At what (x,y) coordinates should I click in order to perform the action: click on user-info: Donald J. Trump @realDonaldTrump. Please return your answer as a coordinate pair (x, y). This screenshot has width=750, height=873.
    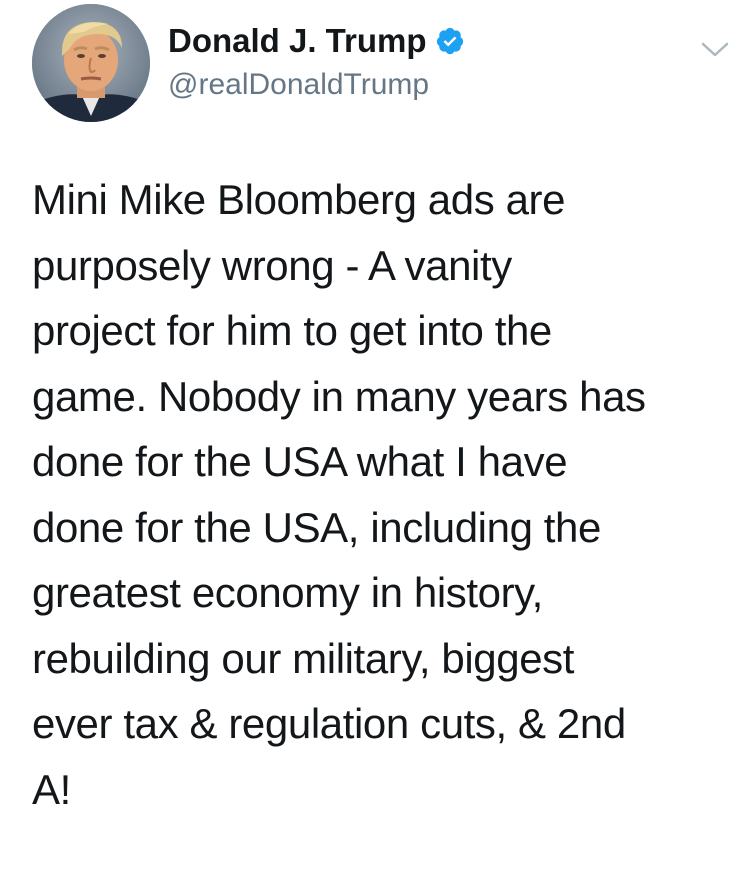
    Looking at the image, I should click on (398, 62).